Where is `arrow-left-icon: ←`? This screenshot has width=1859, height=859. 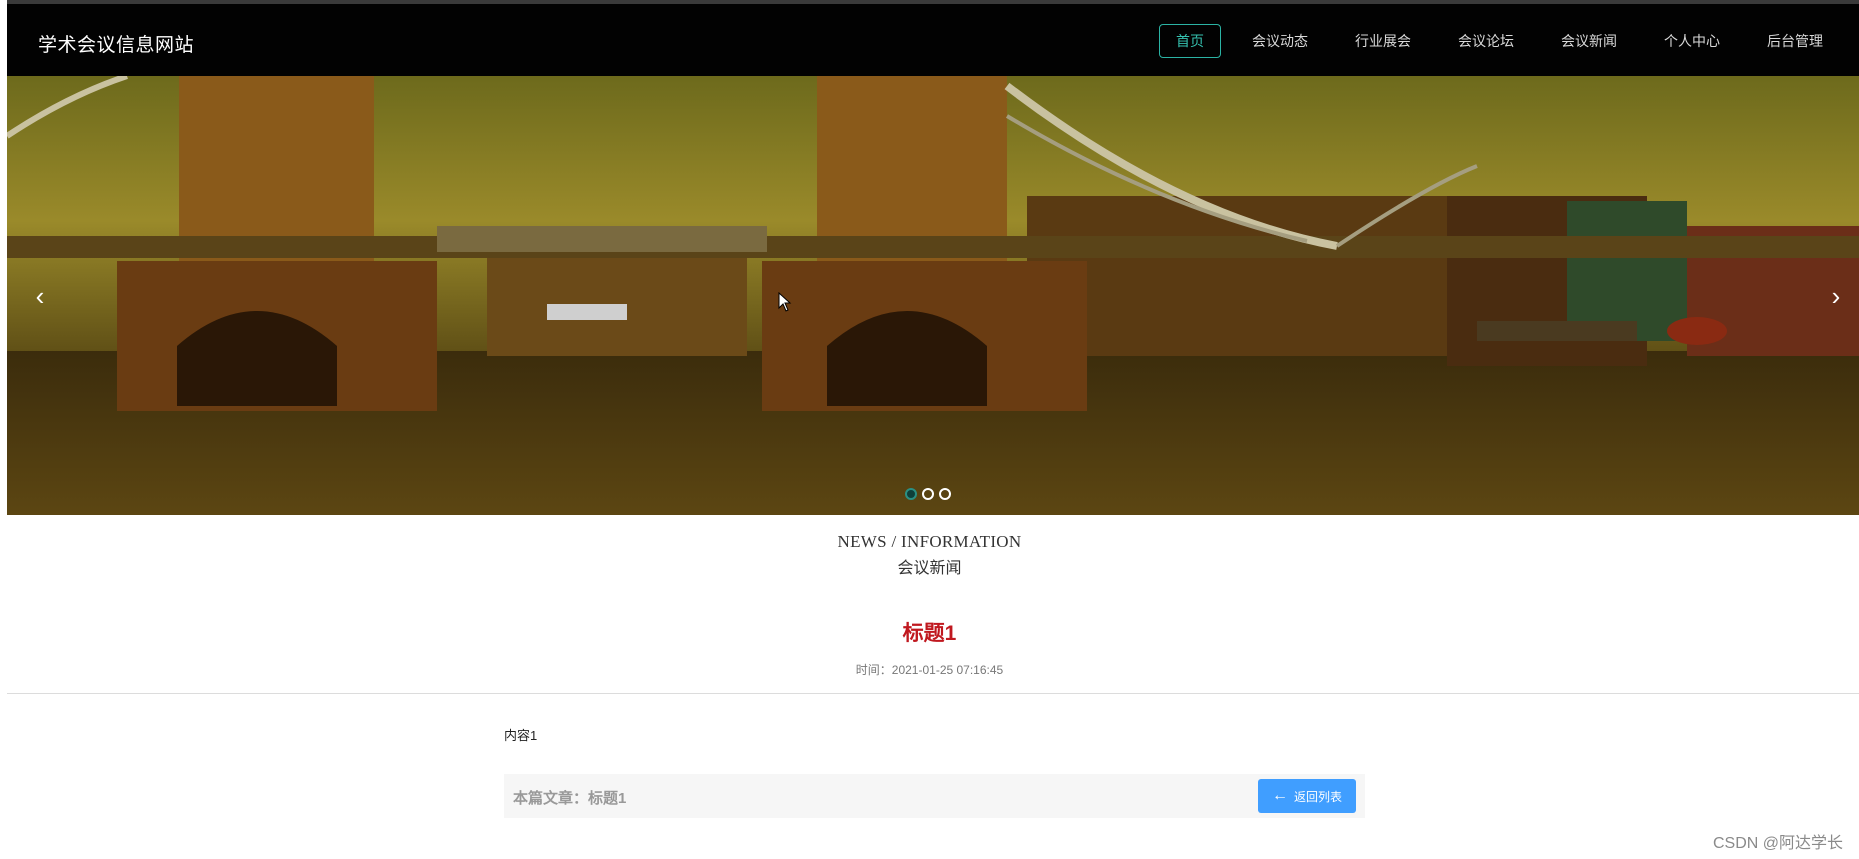 arrow-left-icon: ← is located at coordinates (1279, 795).